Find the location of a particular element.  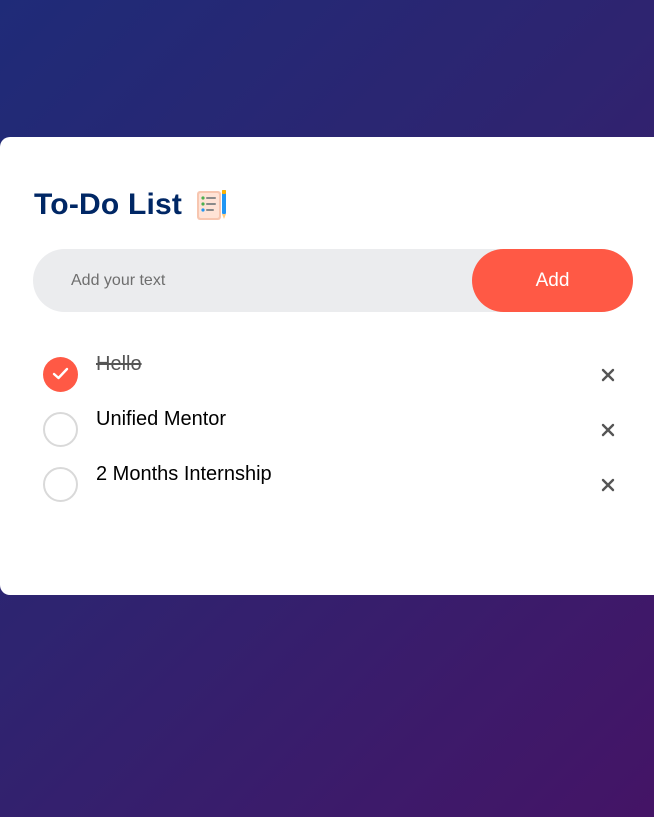

task-text: Unified Mentor is located at coordinates (161, 419).